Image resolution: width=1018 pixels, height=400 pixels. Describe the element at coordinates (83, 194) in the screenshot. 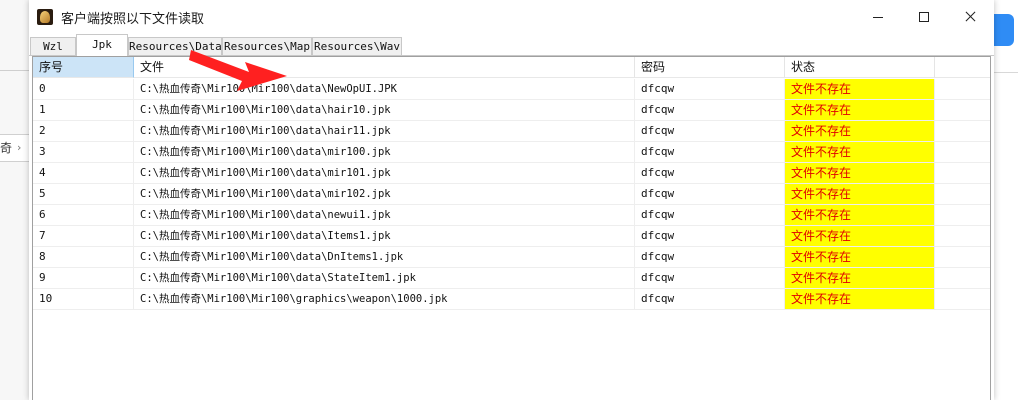

I see `cell-index: 5` at that location.